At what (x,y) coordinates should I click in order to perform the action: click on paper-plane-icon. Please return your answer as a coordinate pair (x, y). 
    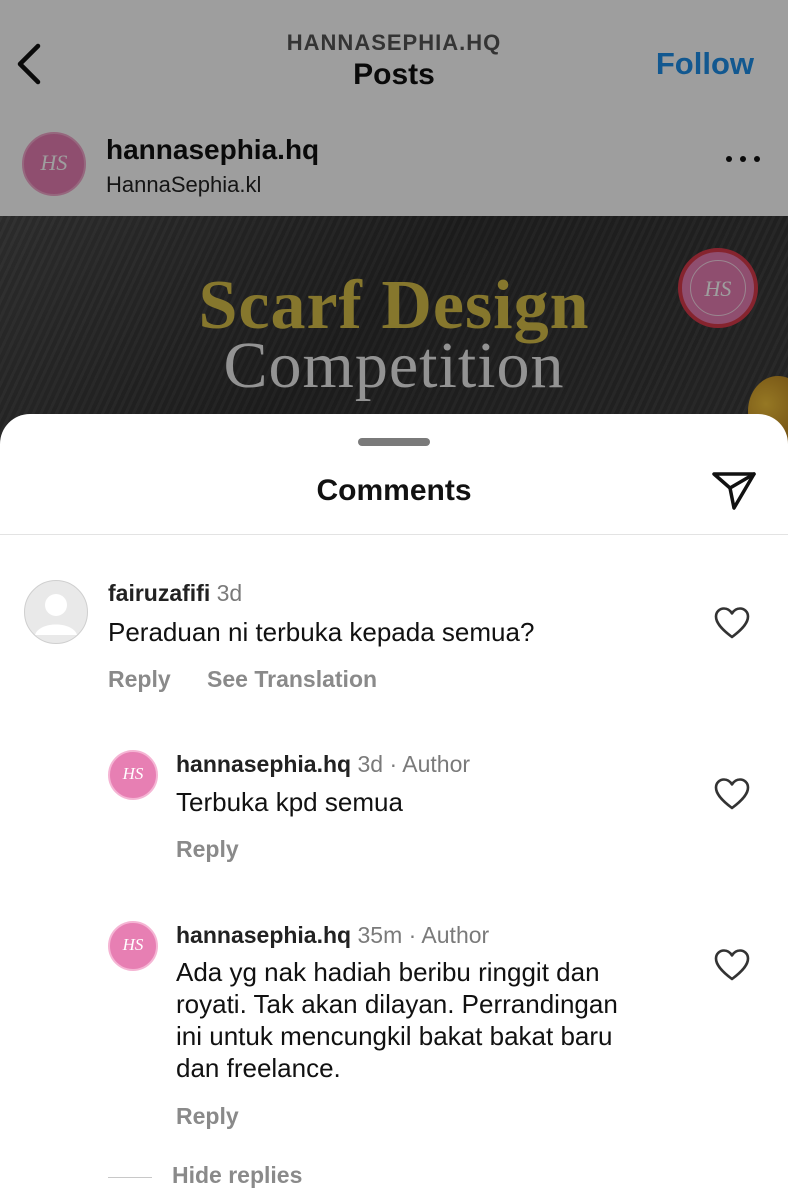
    Looking at the image, I should click on (734, 491).